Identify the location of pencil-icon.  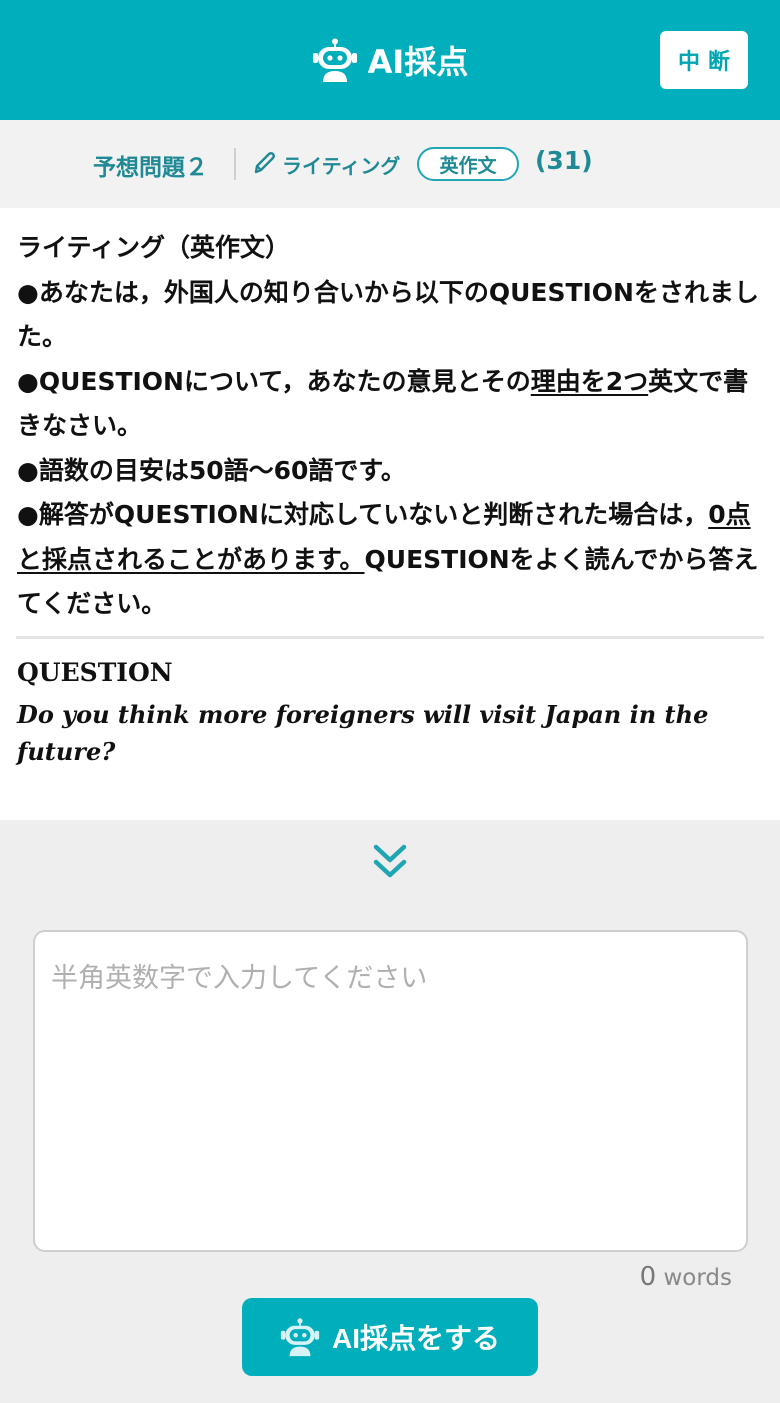
(264, 163).